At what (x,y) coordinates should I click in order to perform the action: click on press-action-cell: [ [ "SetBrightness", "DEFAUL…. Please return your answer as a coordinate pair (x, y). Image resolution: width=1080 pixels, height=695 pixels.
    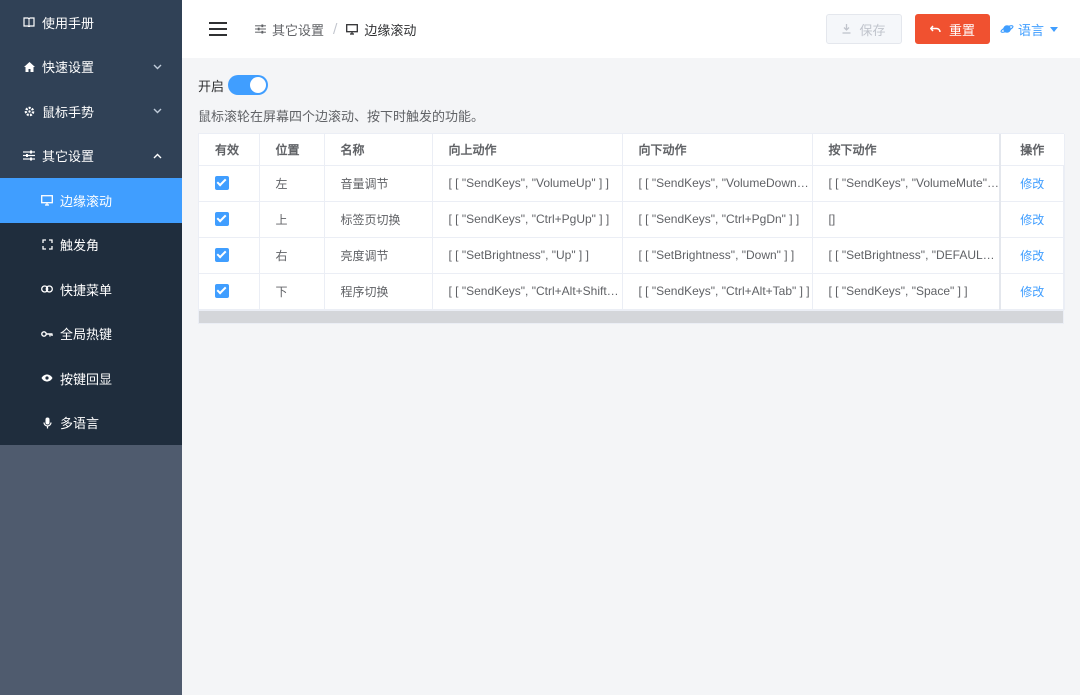
    Looking at the image, I should click on (906, 255).